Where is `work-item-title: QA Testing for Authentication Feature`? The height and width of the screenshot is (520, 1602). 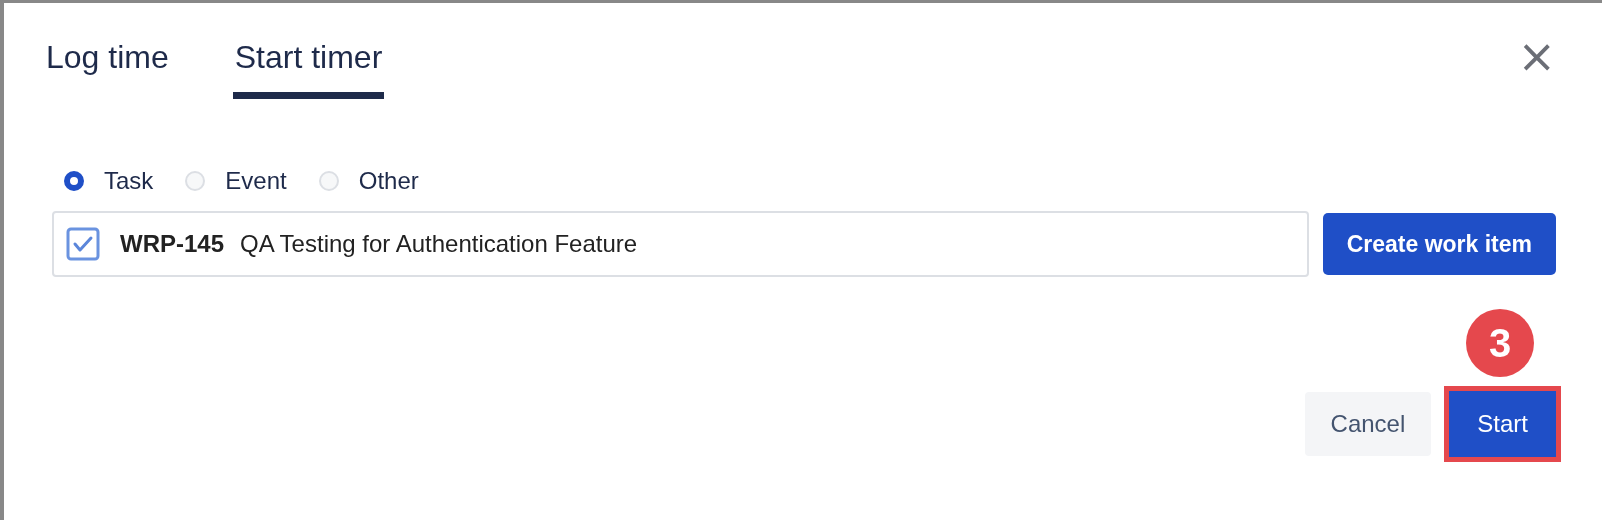 work-item-title: QA Testing for Authentication Feature is located at coordinates (439, 244).